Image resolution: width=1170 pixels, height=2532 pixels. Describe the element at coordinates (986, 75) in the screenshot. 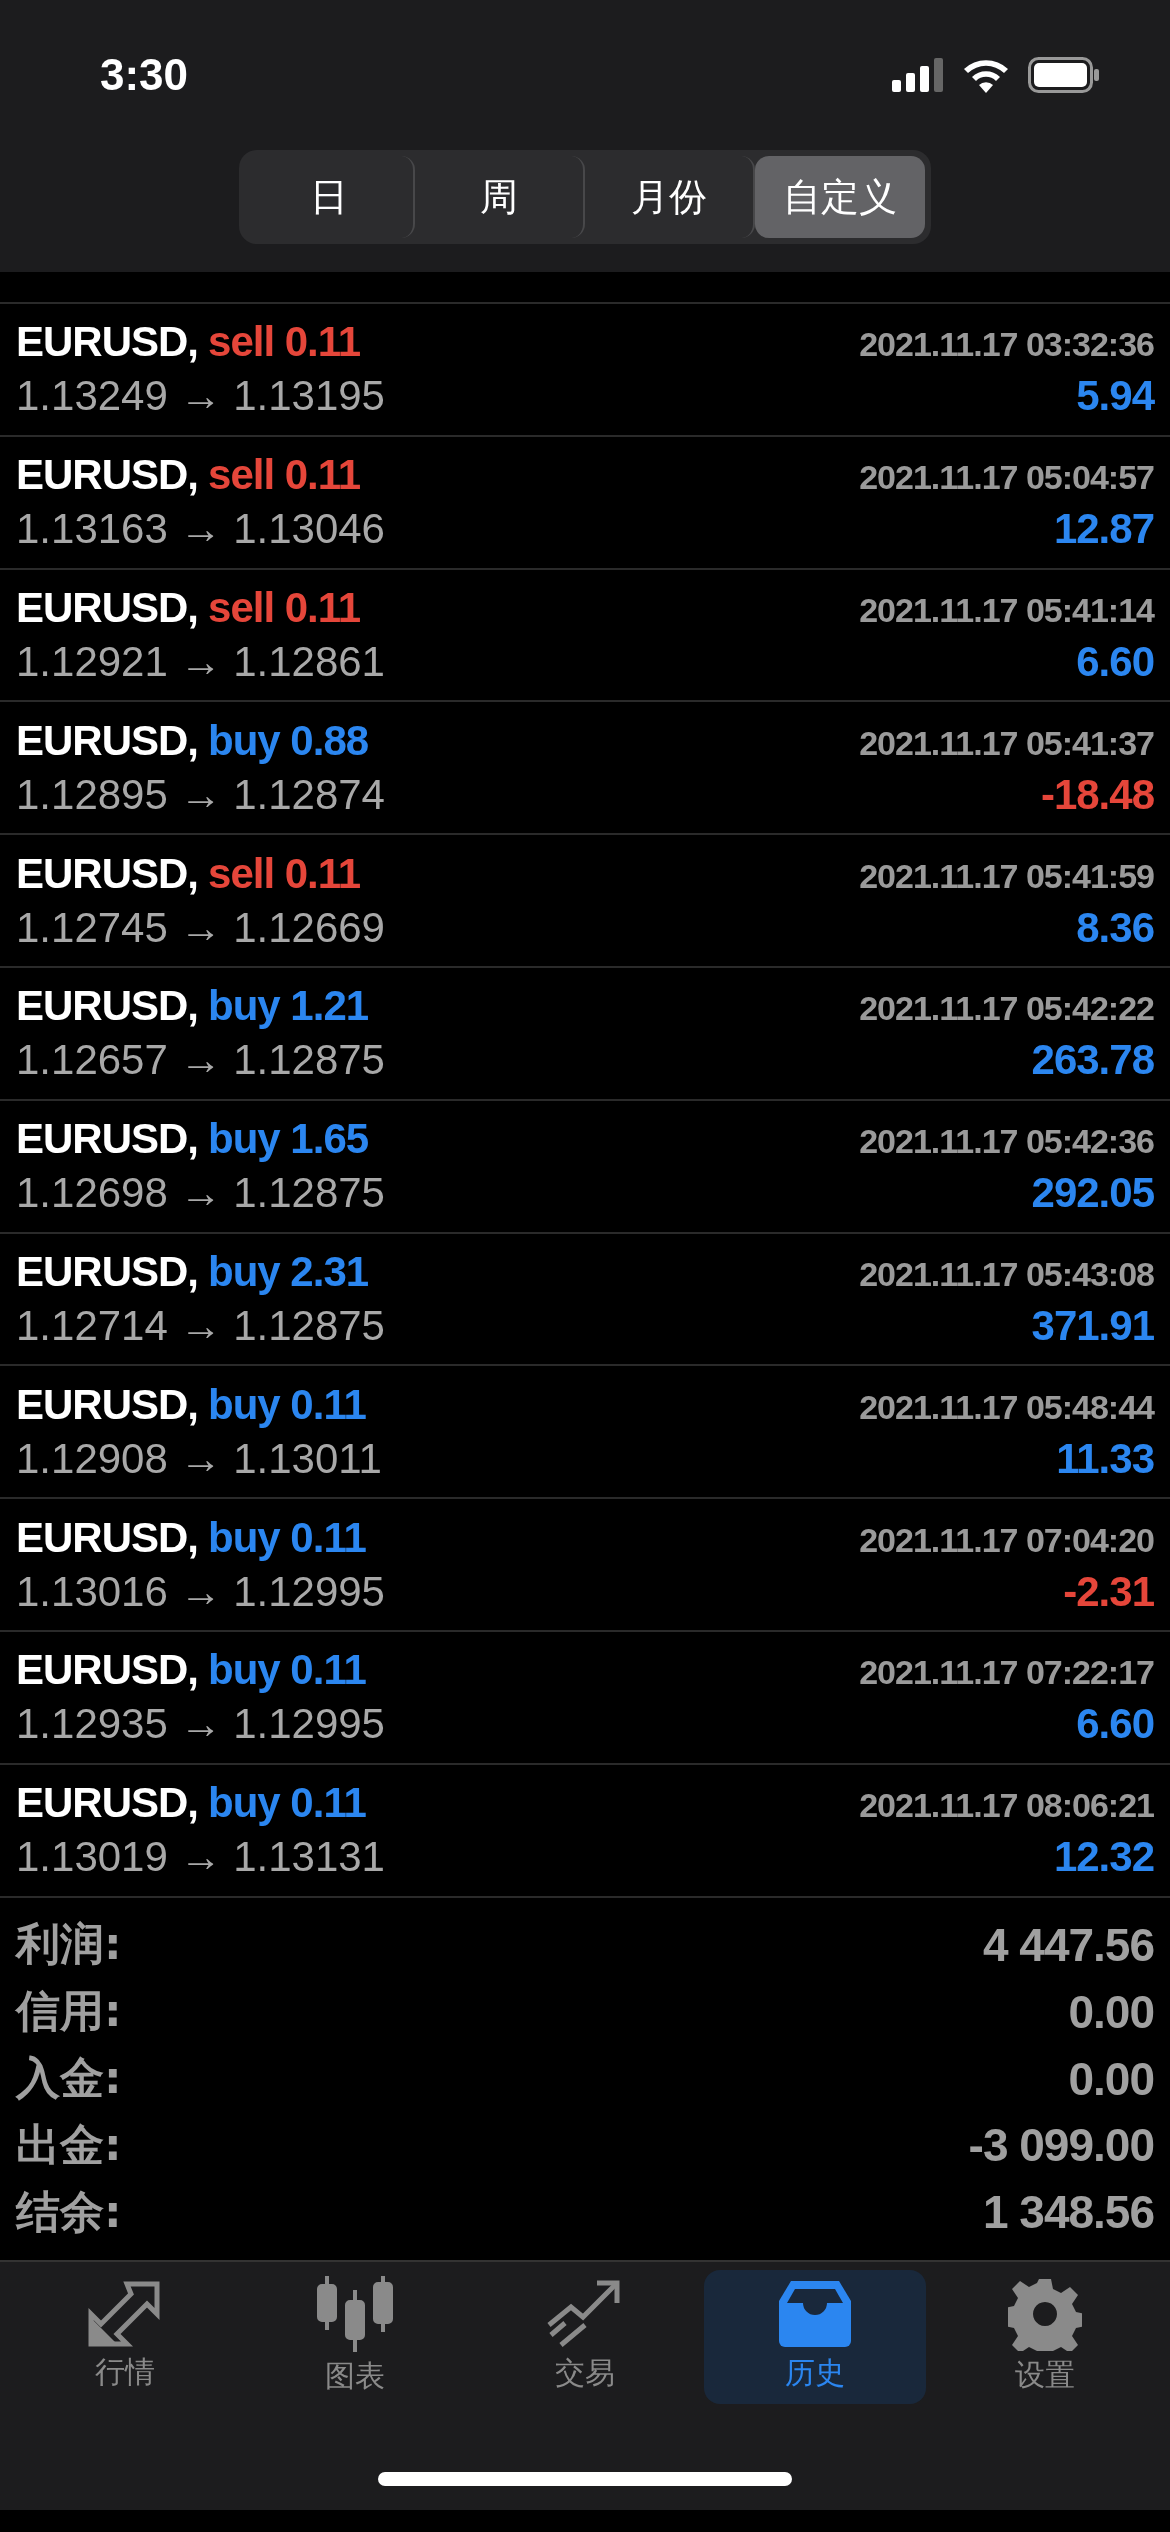

I see `wifi-icon` at that location.